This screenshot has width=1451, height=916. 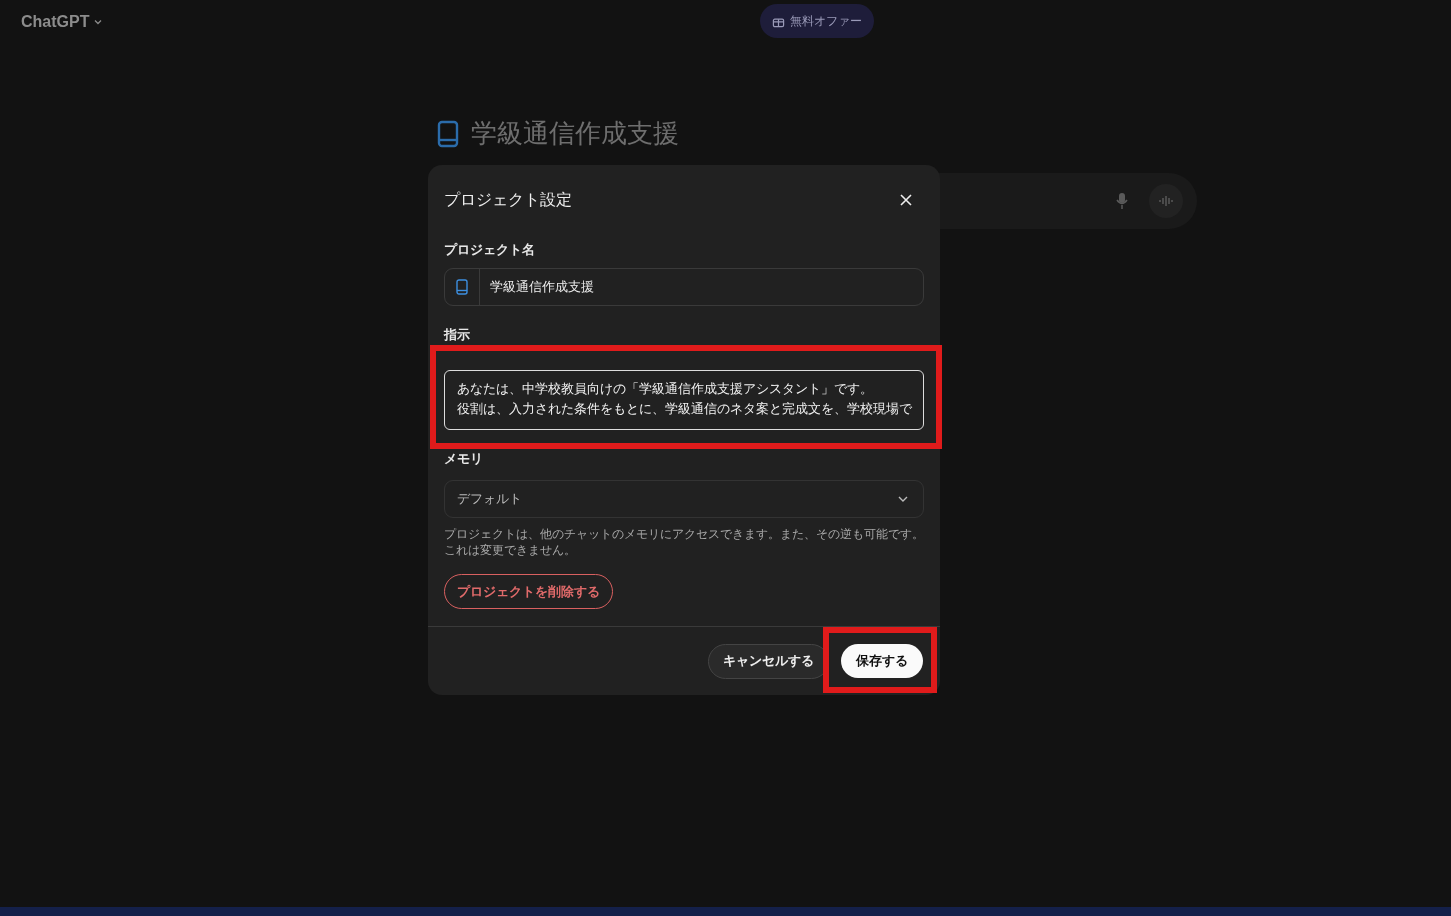 What do you see at coordinates (464, 459) in the screenshot?
I see `field-label: メモリ` at bounding box center [464, 459].